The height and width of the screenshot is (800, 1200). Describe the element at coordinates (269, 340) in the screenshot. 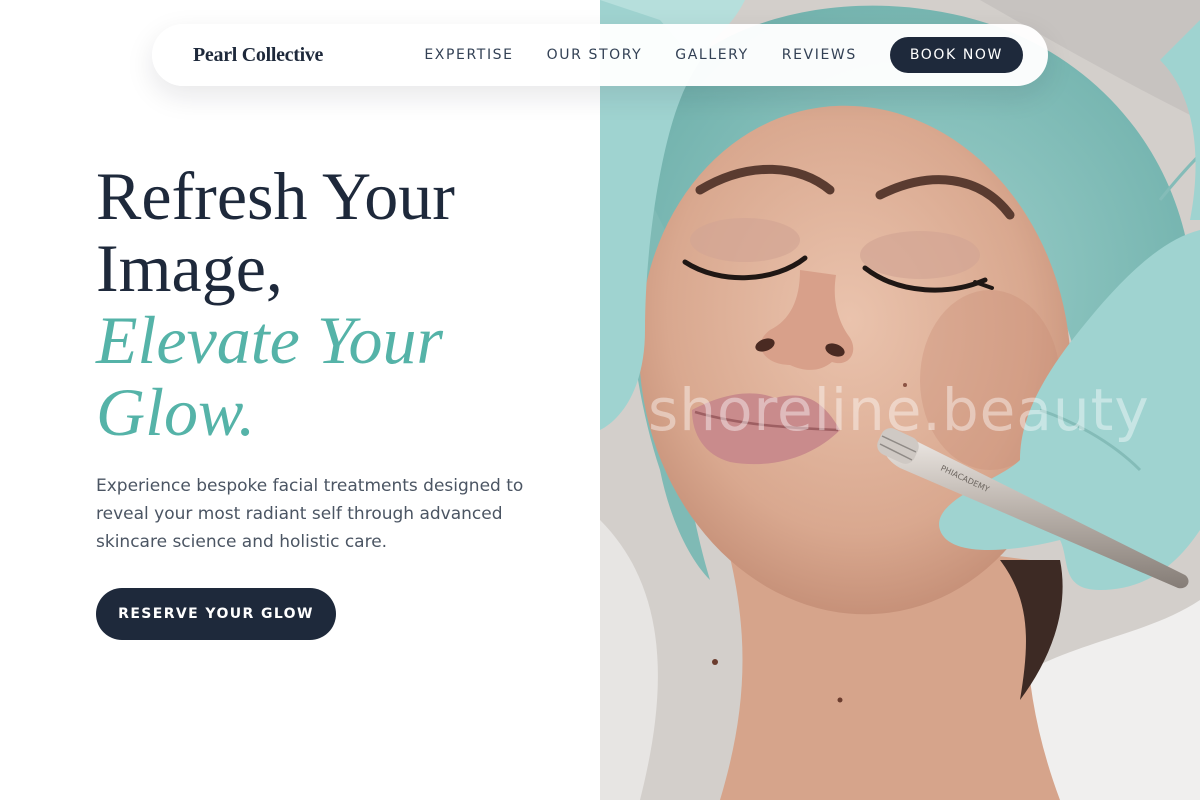

I see `headline-accent-line-1: Elevate Your` at that location.